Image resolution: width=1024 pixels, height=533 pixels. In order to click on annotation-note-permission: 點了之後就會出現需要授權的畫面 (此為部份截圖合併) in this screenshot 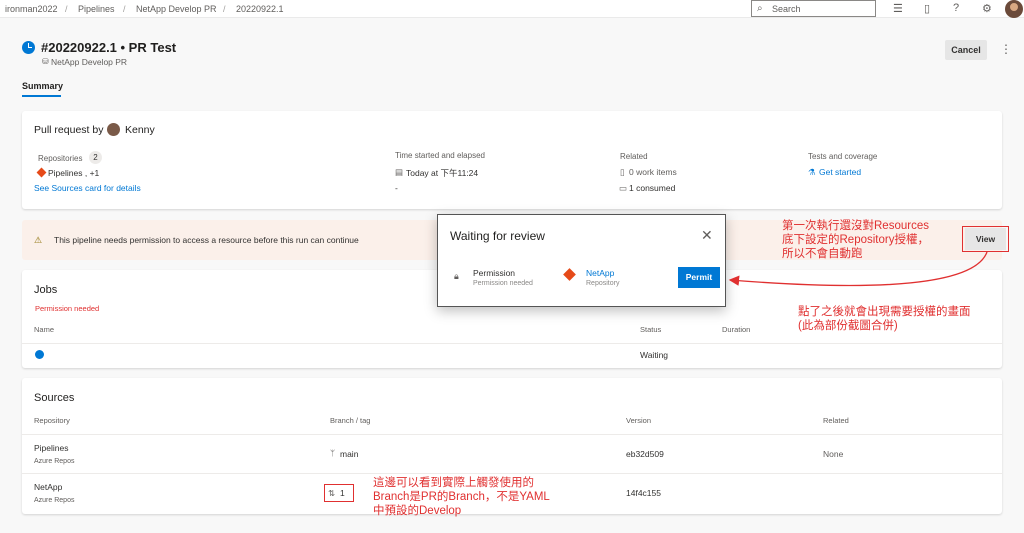, I will do `click(884, 319)`.